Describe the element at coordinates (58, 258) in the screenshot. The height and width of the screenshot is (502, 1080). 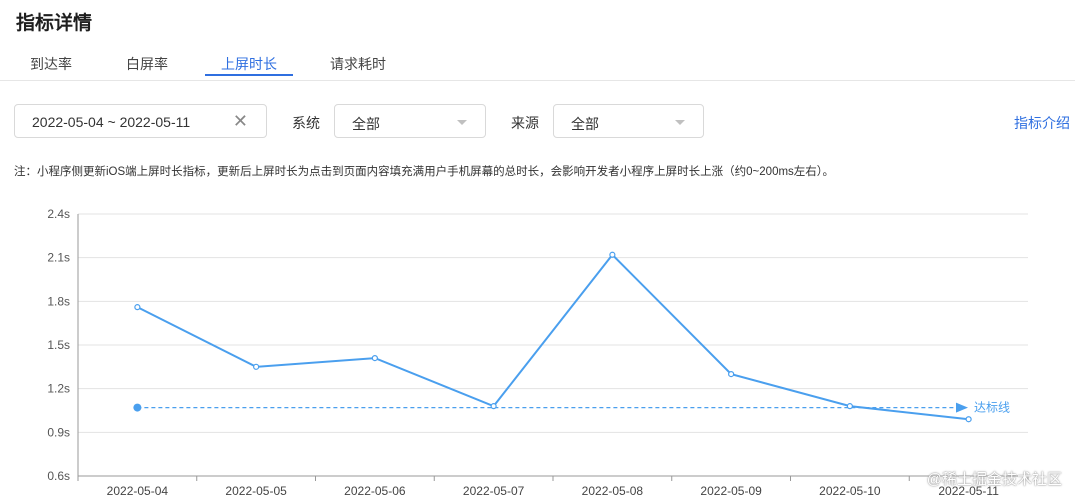
I see `y-tick-label: 2.1s` at that location.